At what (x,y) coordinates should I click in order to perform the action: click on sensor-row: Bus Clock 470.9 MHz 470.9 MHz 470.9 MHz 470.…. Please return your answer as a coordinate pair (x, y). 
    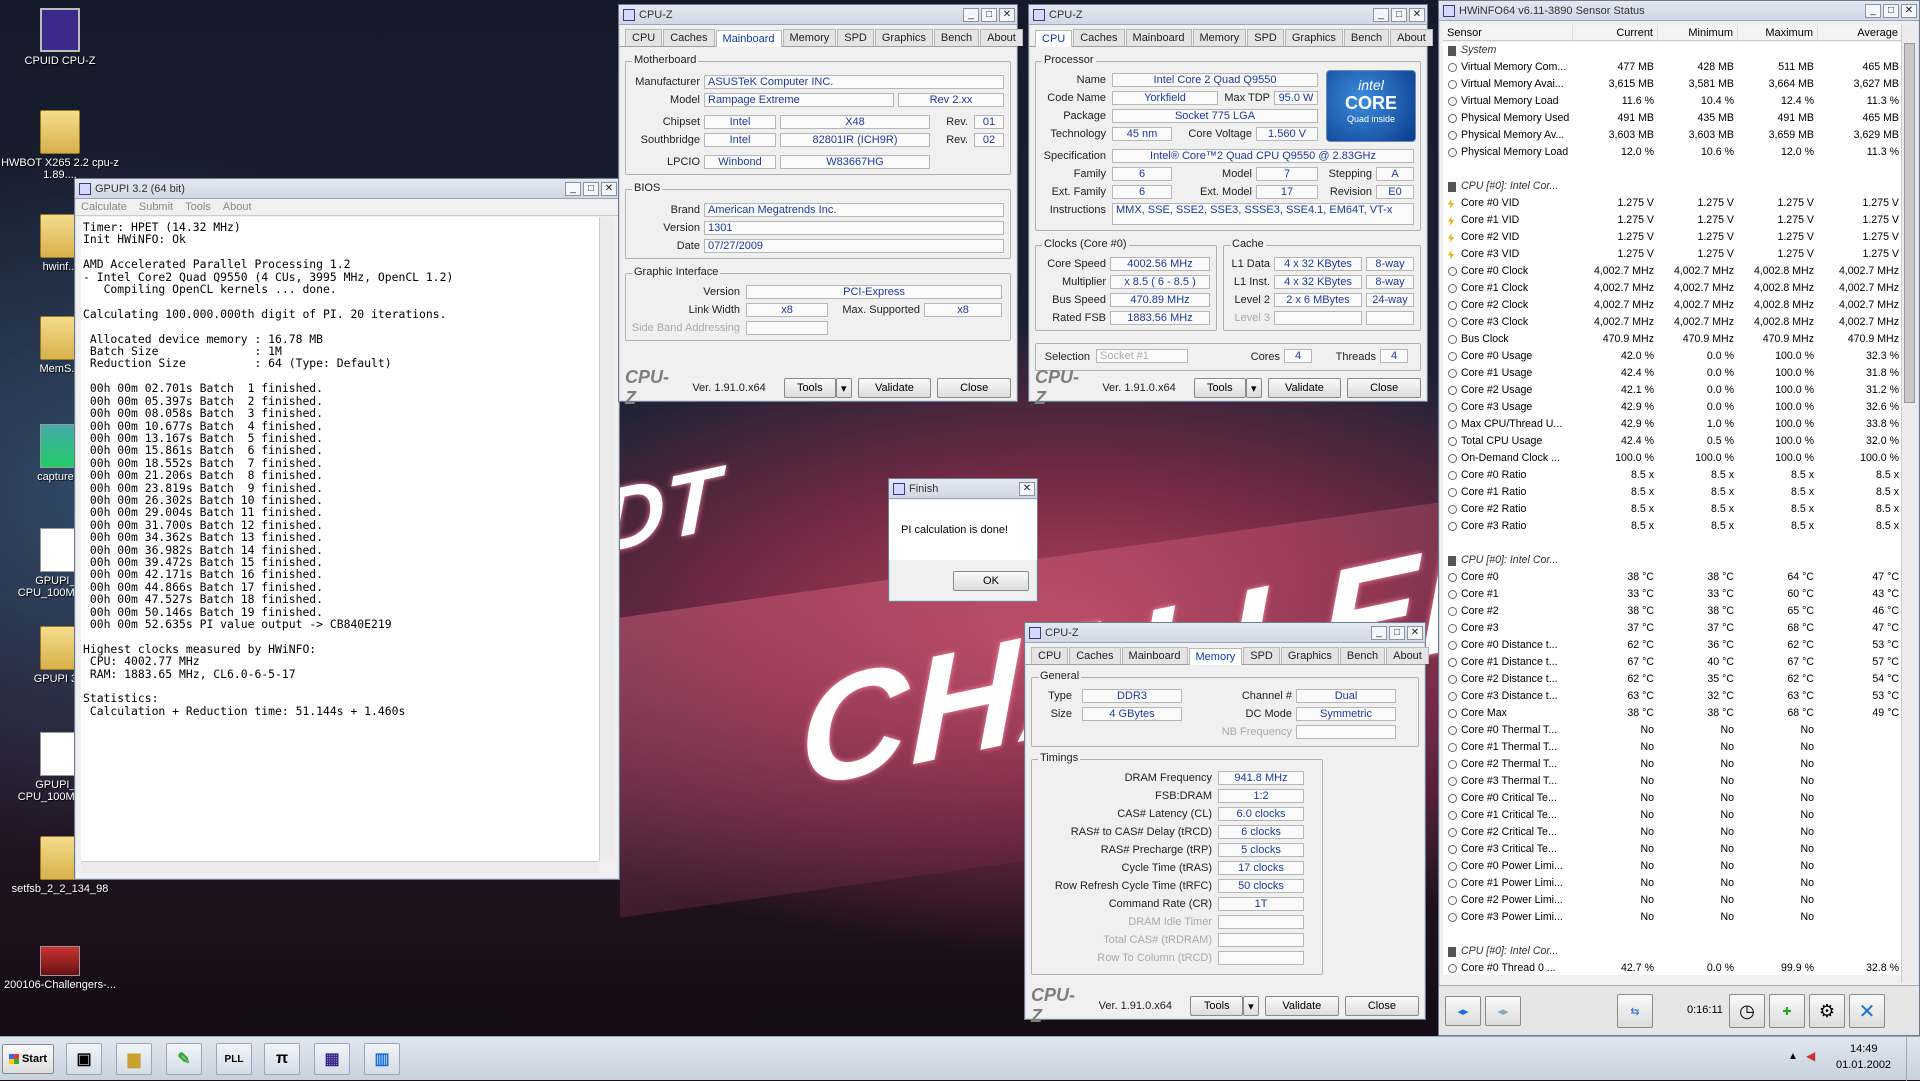
    Looking at the image, I should click on (1672, 339).